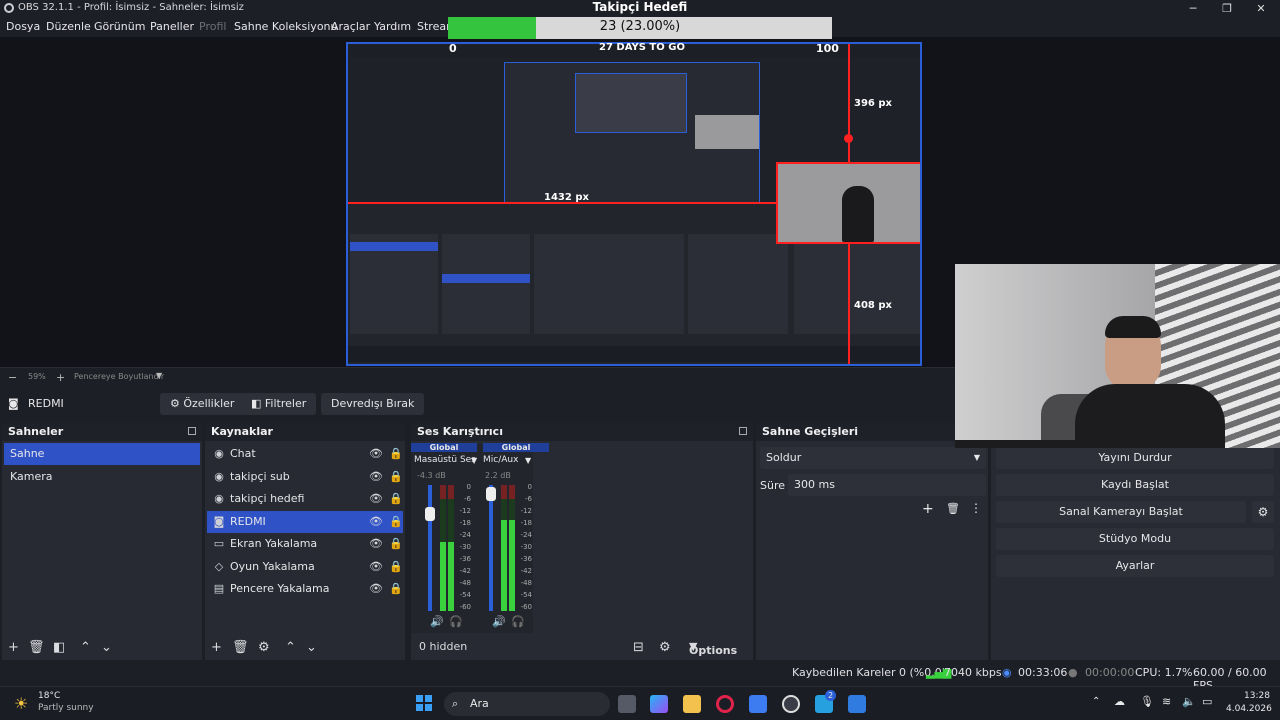  What do you see at coordinates (1166, 701) in the screenshot?
I see `wifi-icon: ≋` at bounding box center [1166, 701].